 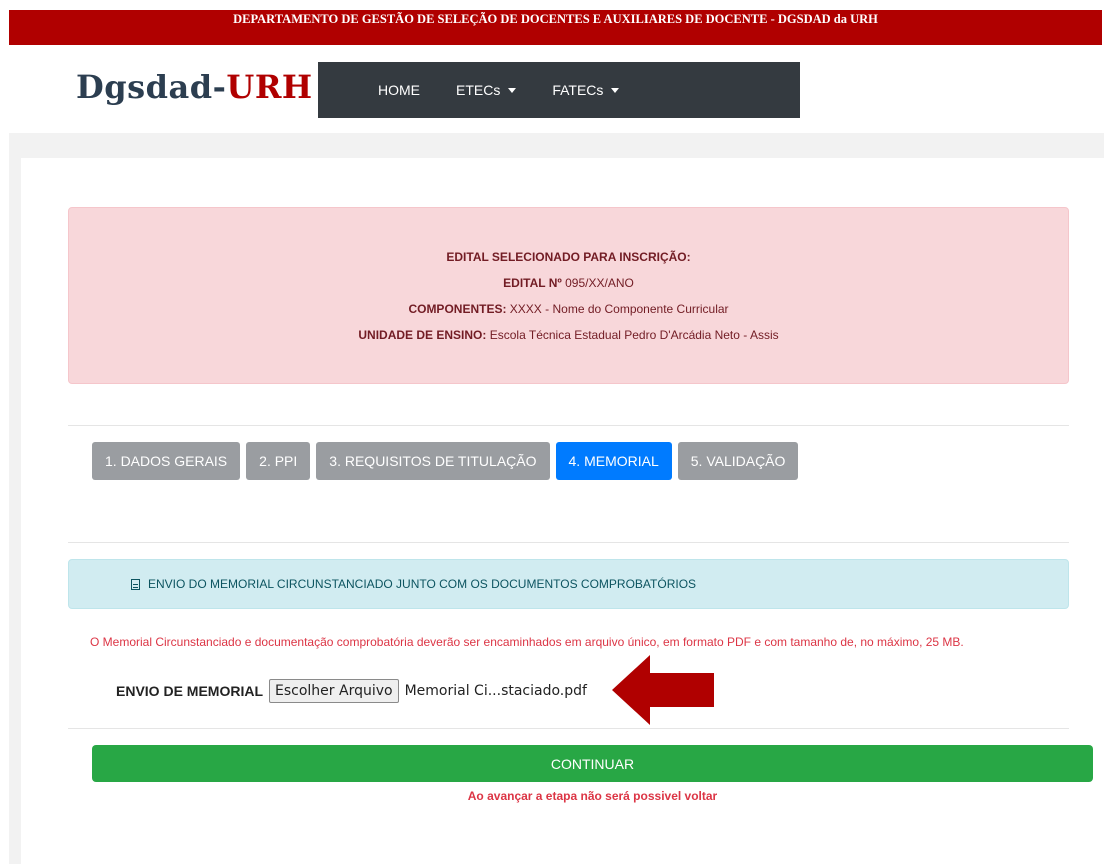 I want to click on continue-button: CONTINUAR, so click(x=592, y=763).